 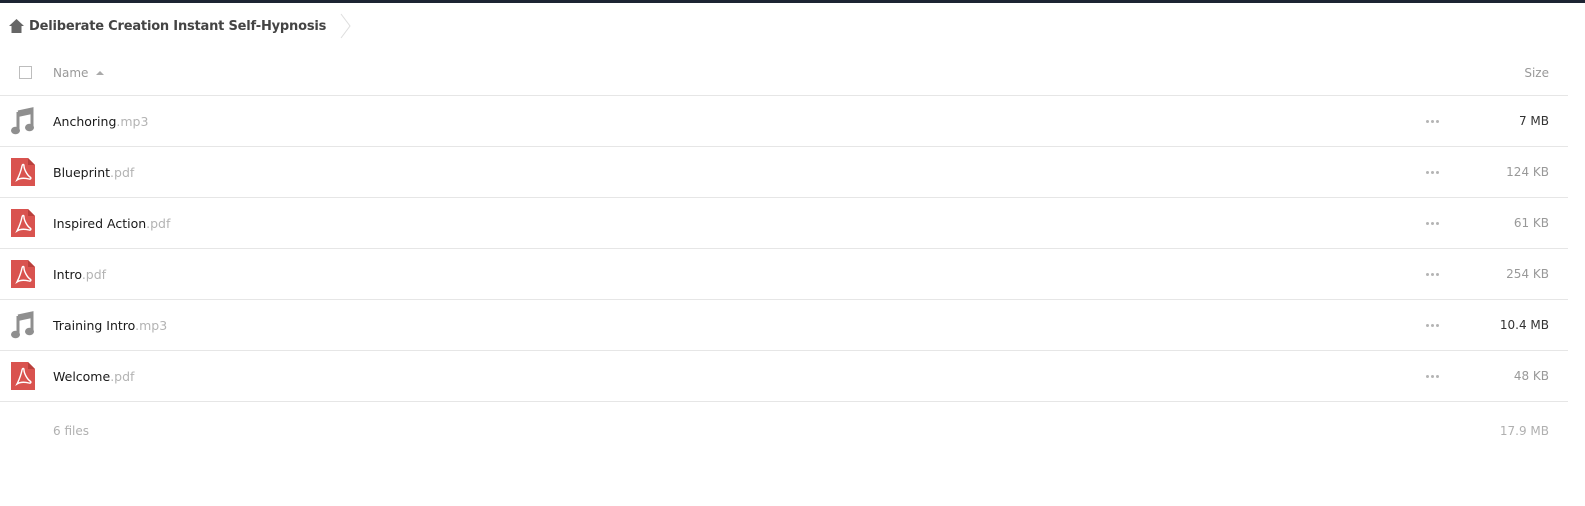 What do you see at coordinates (1531, 223) in the screenshot?
I see `file-size: 61 KB` at bounding box center [1531, 223].